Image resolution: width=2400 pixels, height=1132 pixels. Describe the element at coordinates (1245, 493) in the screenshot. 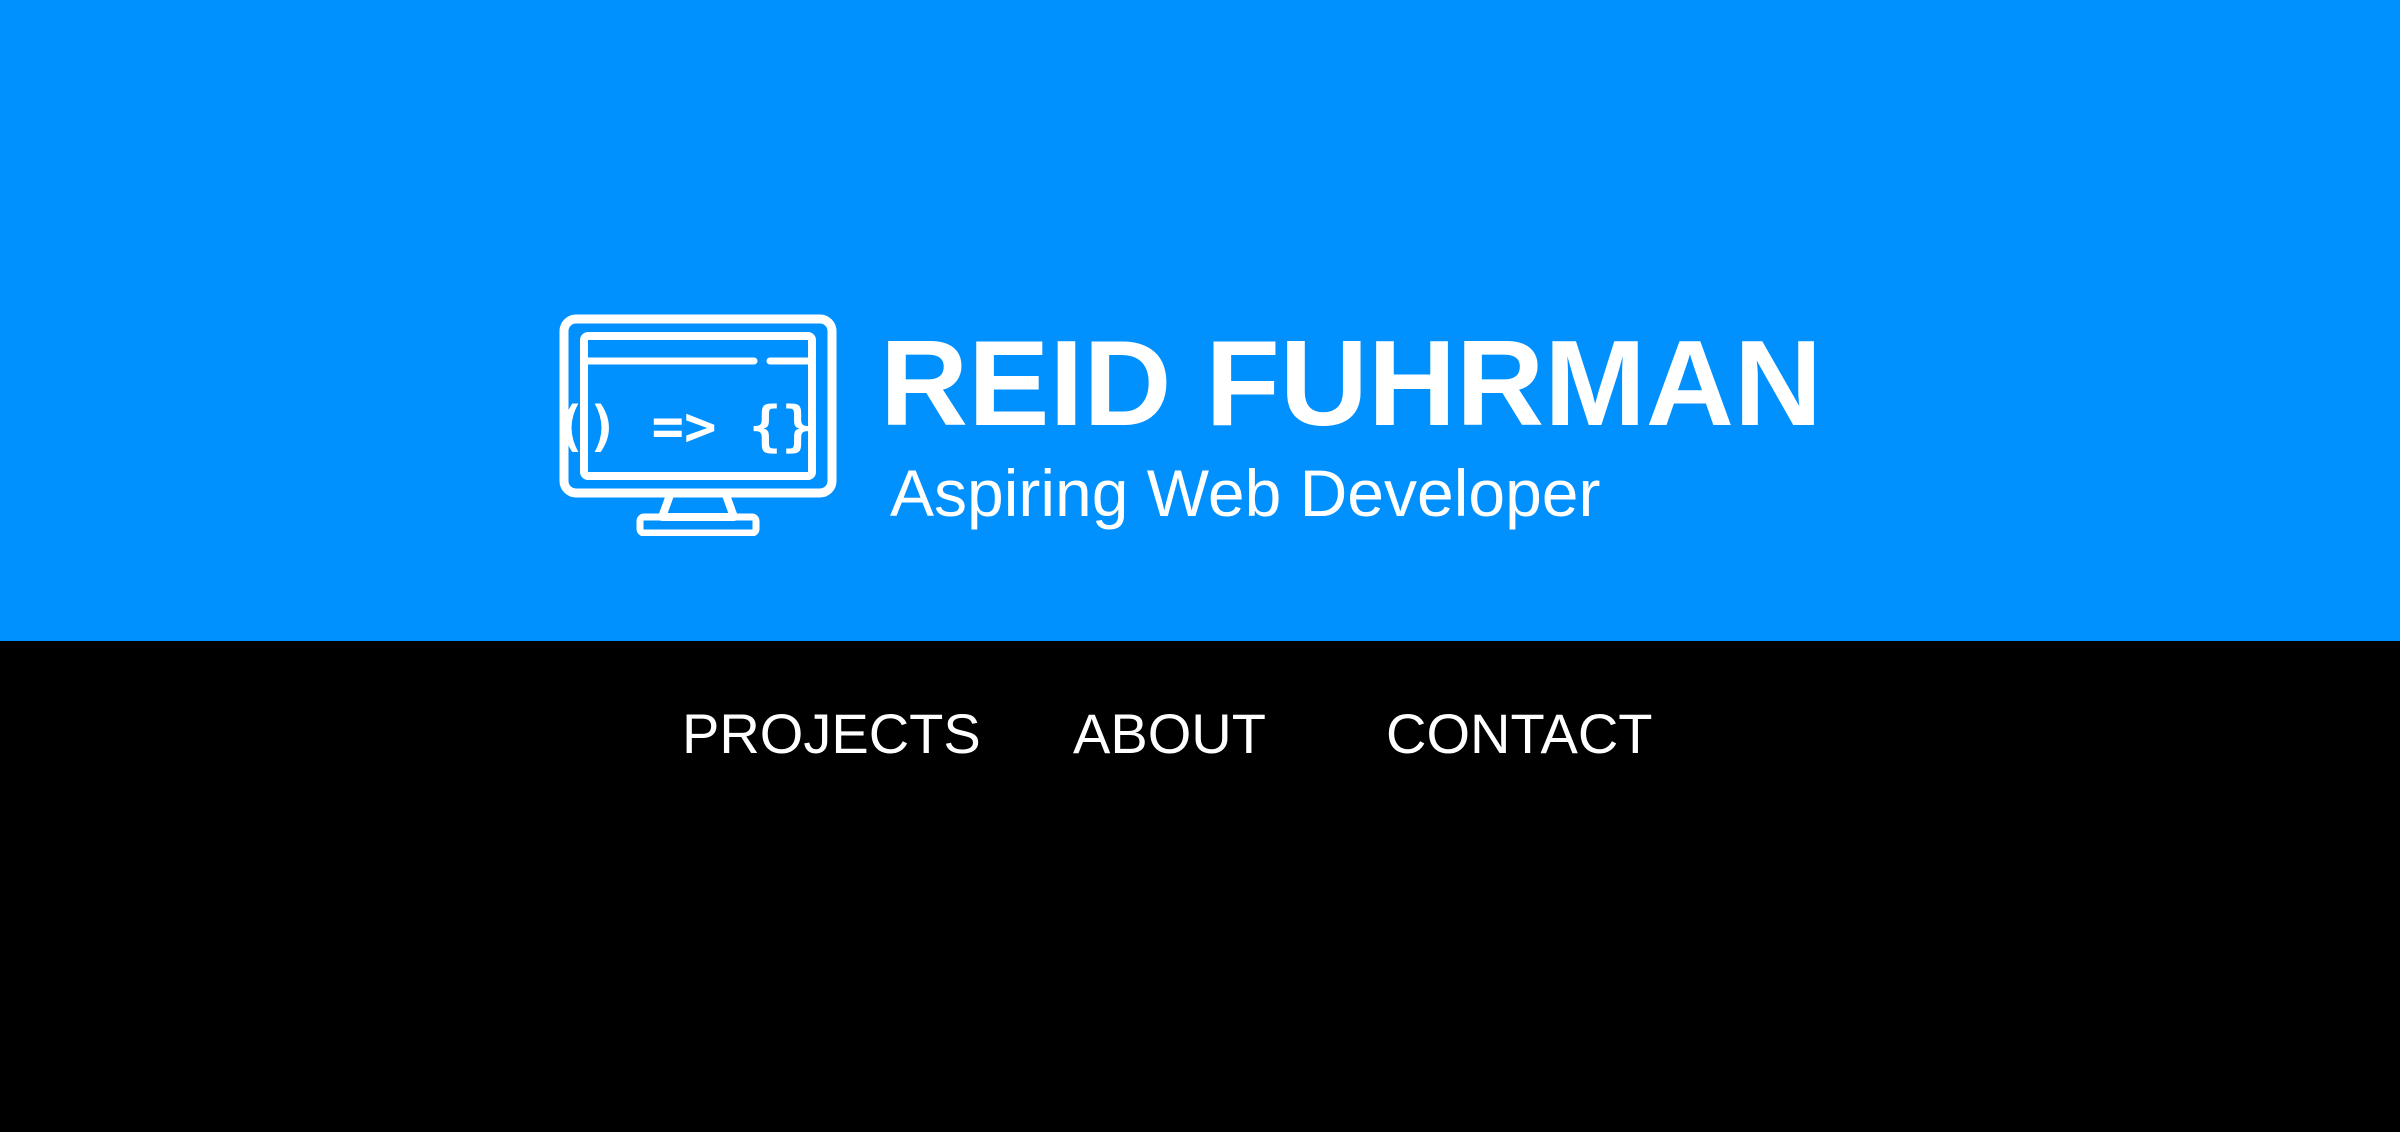

I see `site-tagline: Aspiring Web Developer` at that location.